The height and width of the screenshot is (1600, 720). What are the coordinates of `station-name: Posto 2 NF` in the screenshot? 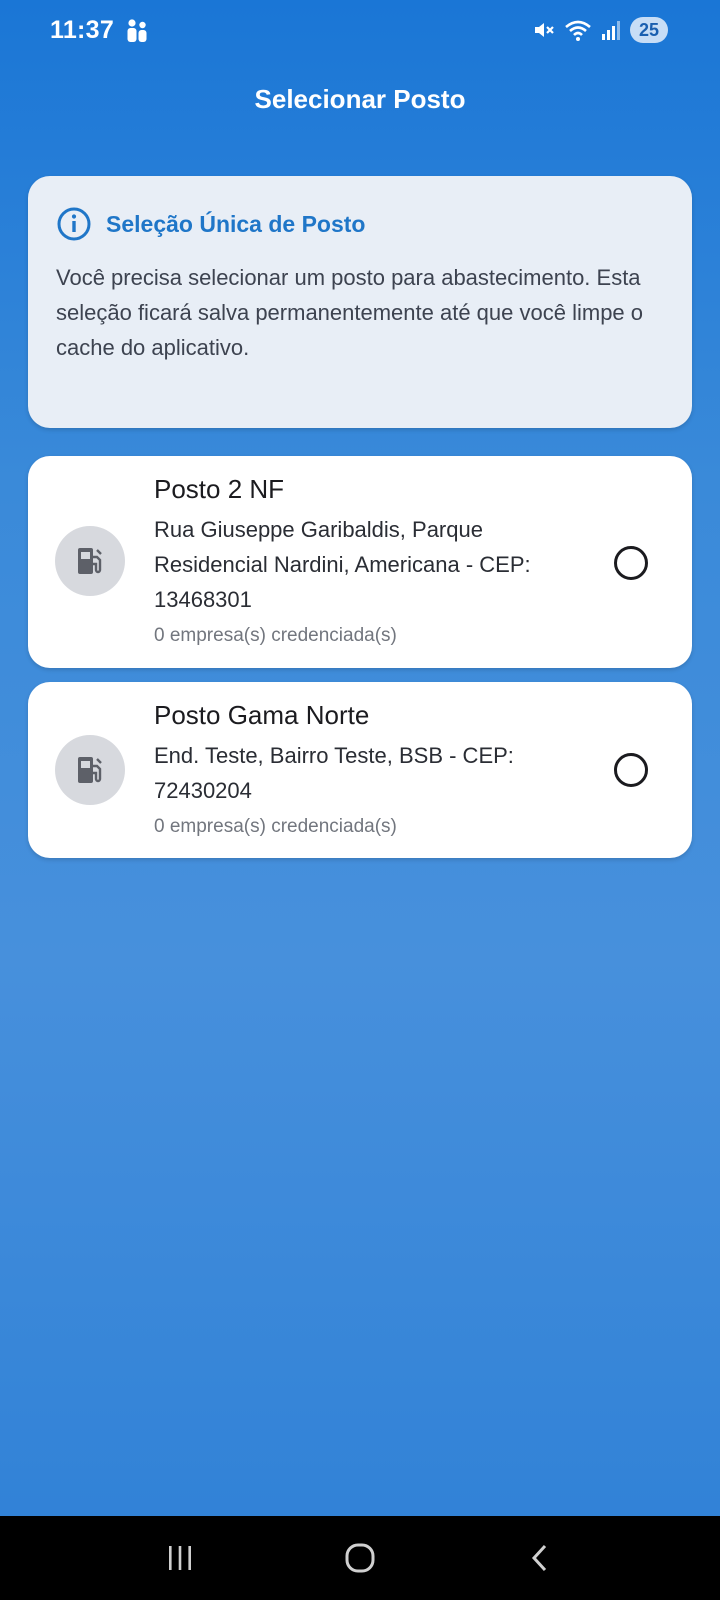 It's located at (219, 489).